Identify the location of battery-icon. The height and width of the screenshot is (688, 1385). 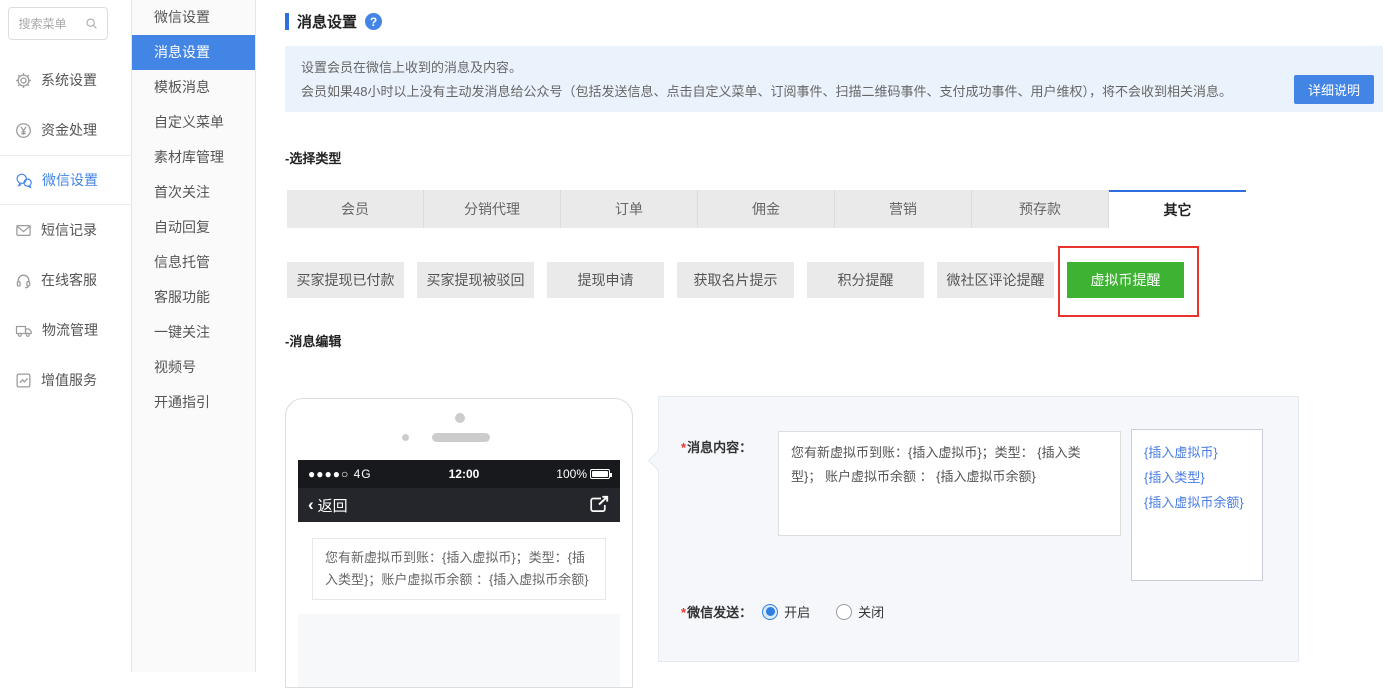
(601, 474).